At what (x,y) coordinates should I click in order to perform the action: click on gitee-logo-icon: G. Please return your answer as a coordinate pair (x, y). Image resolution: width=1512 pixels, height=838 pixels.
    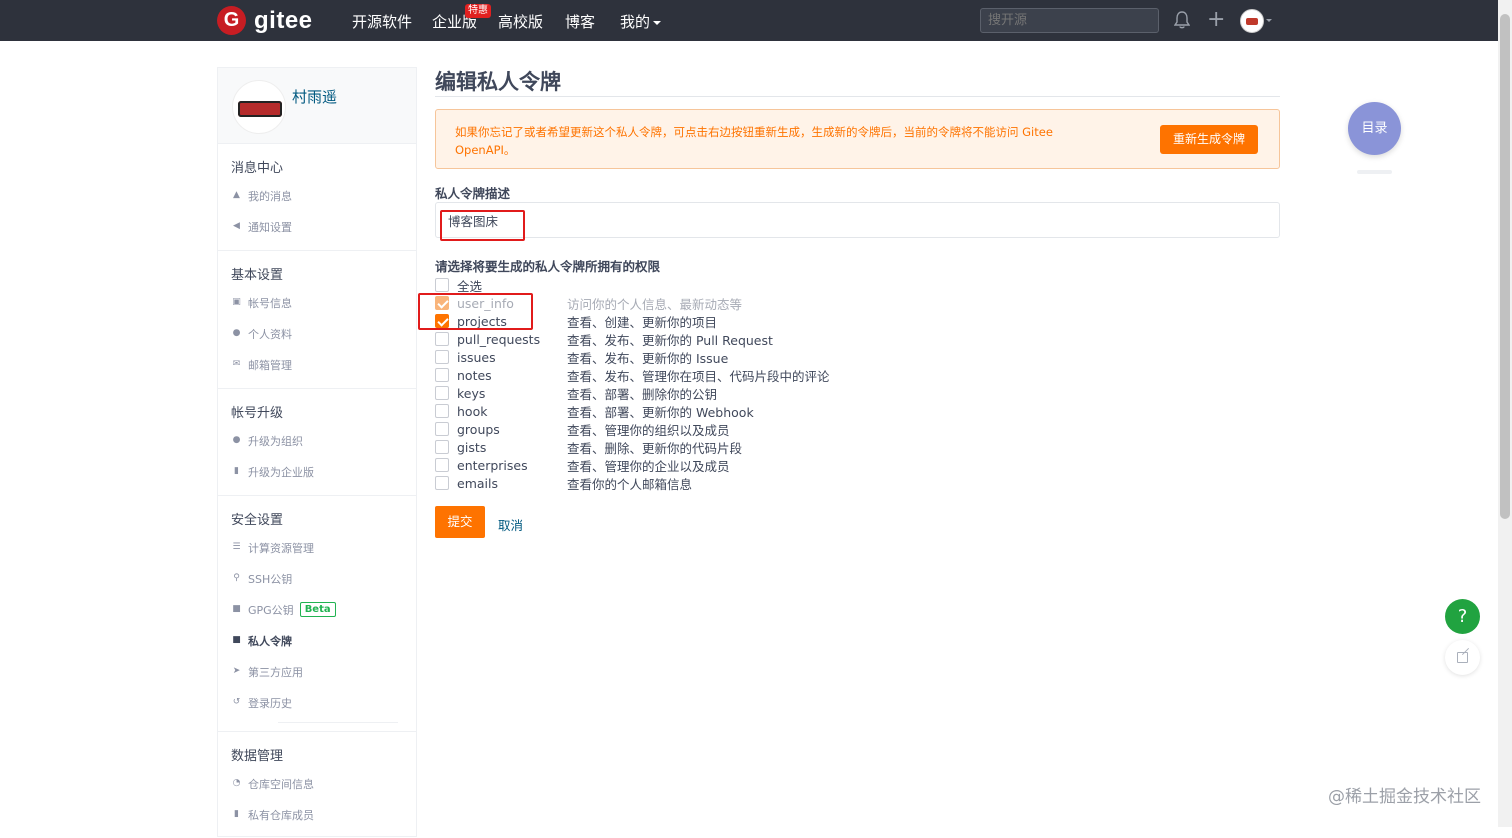
    Looking at the image, I should click on (231, 20).